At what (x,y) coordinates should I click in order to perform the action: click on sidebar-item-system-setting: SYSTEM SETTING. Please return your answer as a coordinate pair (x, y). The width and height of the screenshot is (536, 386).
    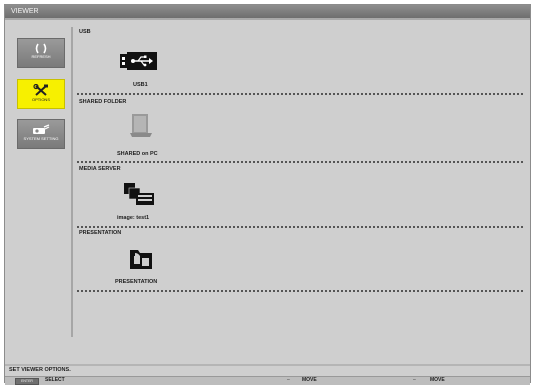
    Looking at the image, I should click on (41, 134).